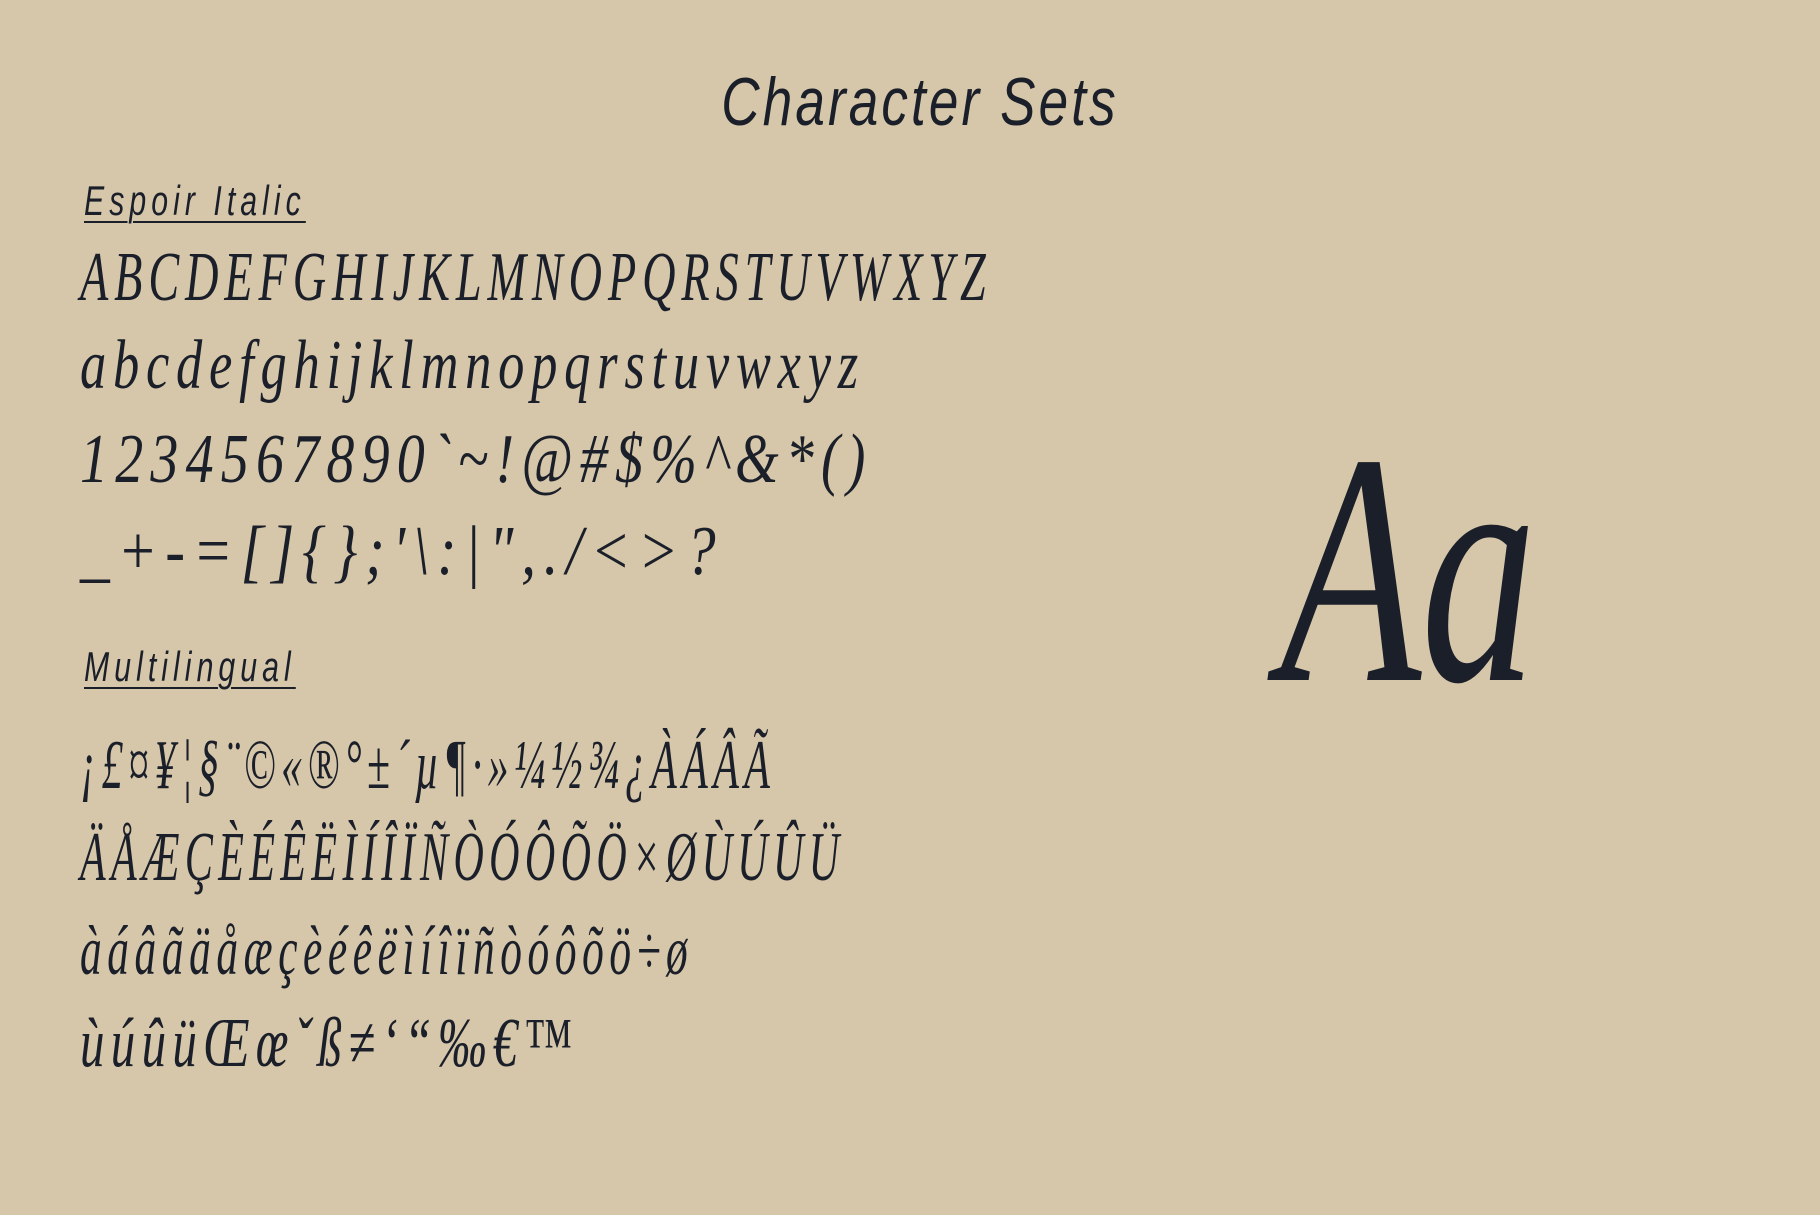  What do you see at coordinates (1408, 569) in the screenshot?
I see `specimen-sample-aa: Aa` at bounding box center [1408, 569].